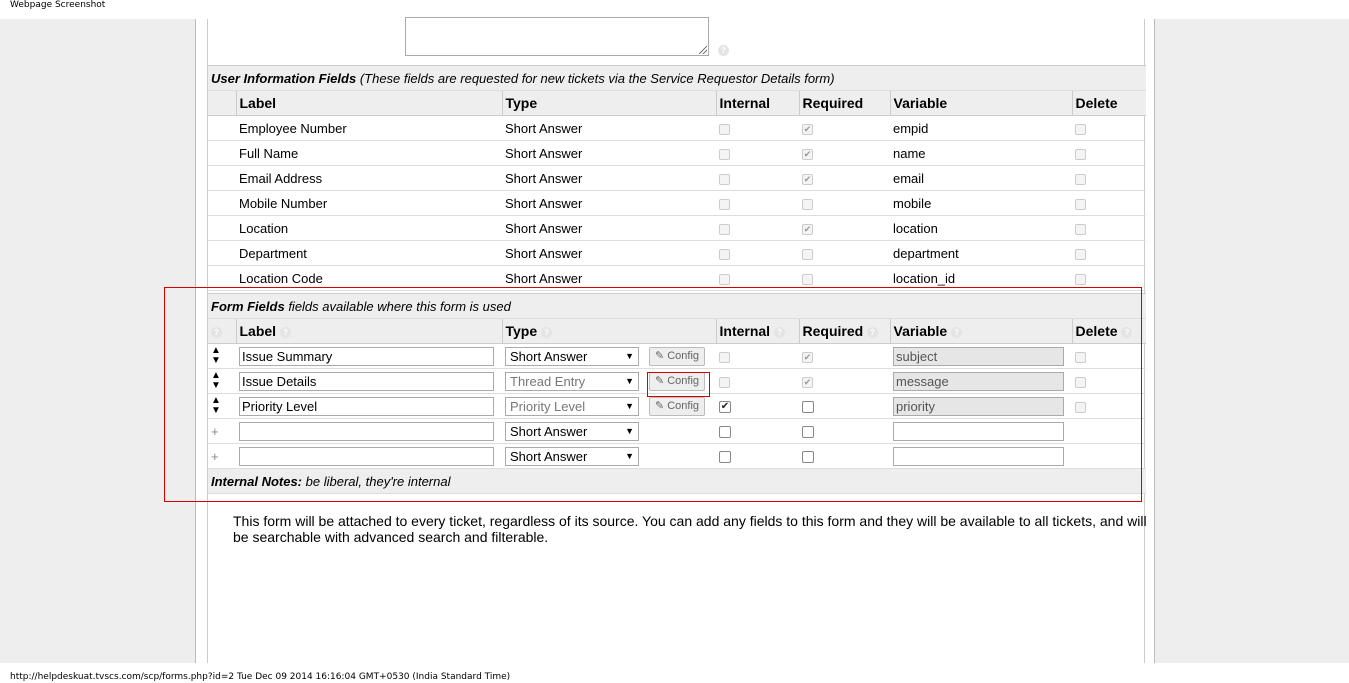  Describe the element at coordinates (609, 103) in the screenshot. I see `col-type: Type` at that location.